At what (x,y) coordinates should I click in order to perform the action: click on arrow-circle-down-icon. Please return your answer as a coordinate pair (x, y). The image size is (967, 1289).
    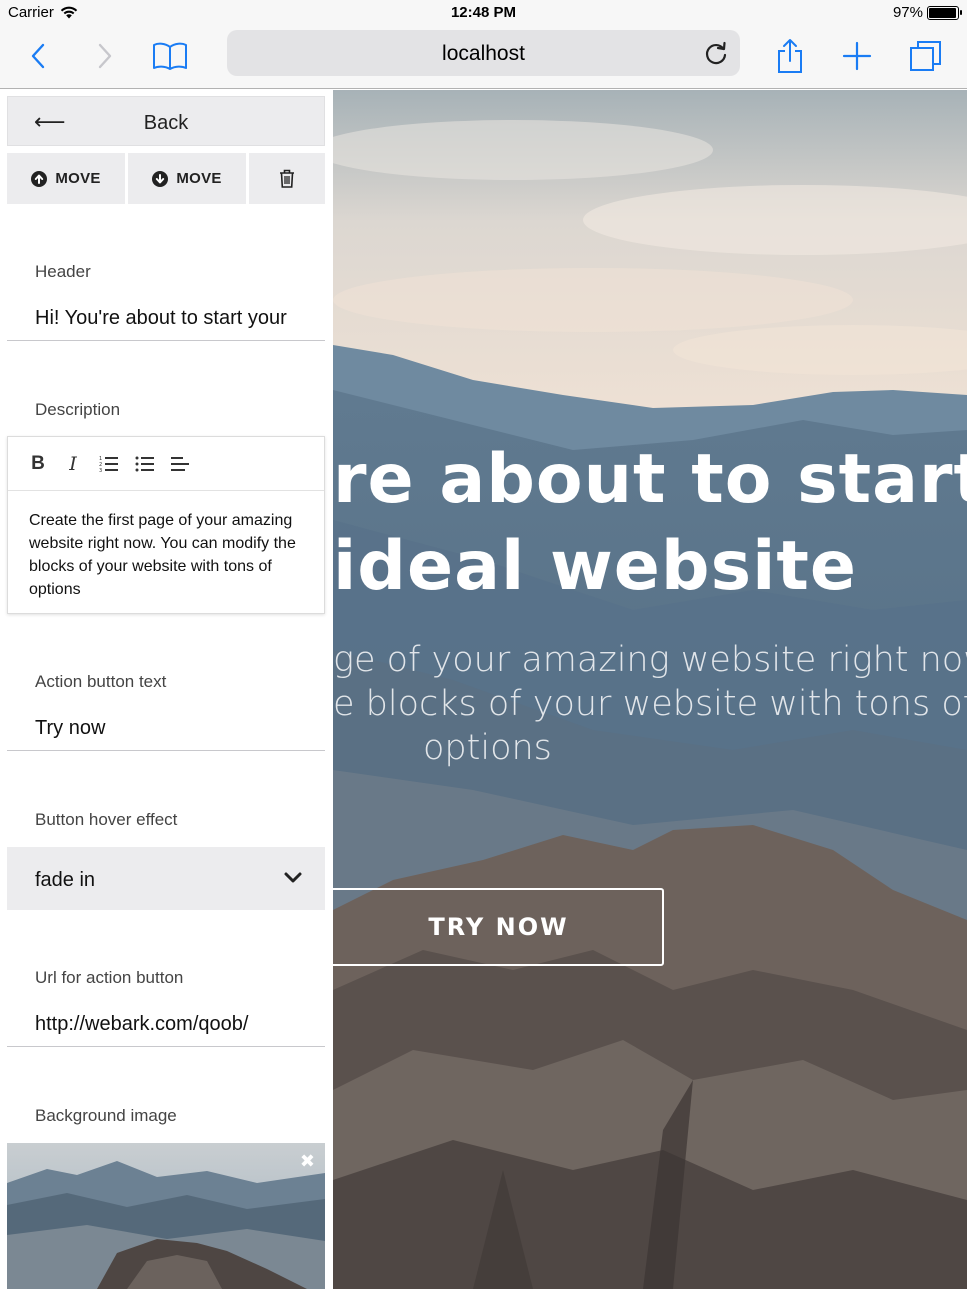
    Looking at the image, I should click on (160, 178).